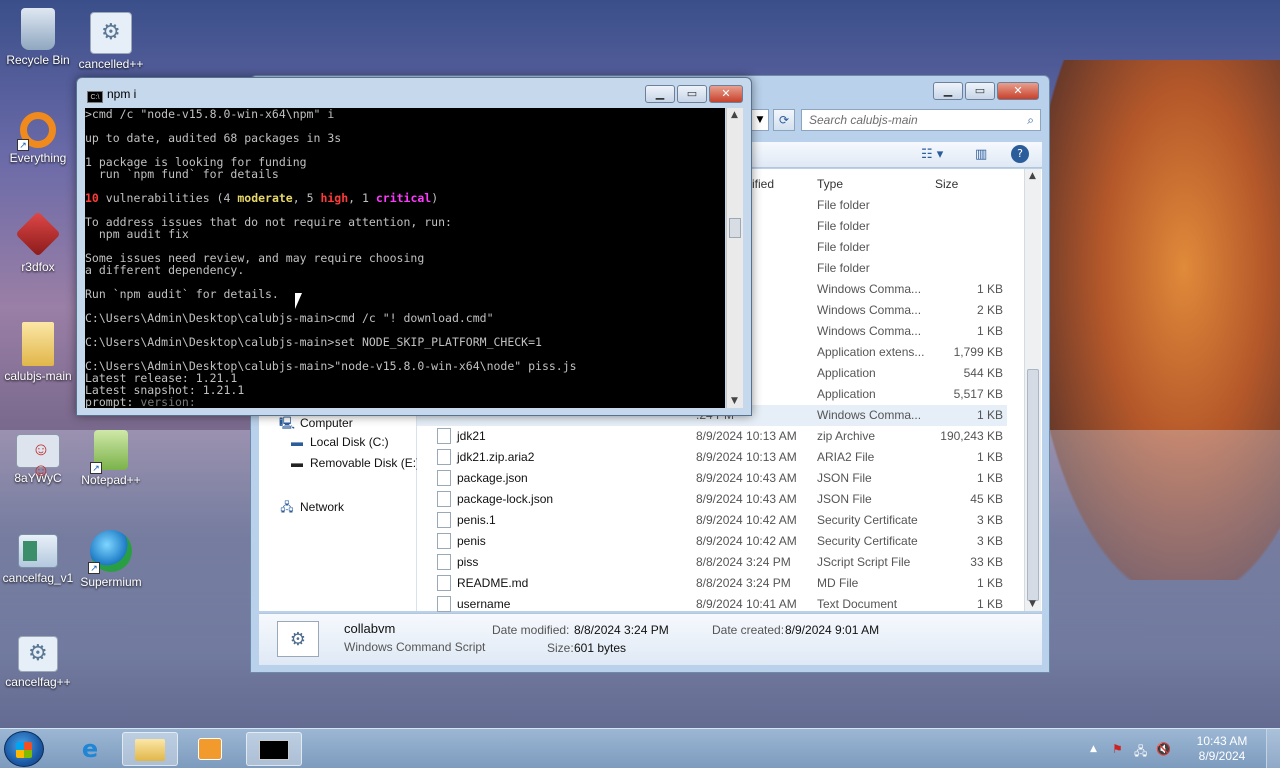 The width and height of the screenshot is (1280, 768). I want to click on file-name: README.md, so click(493, 583).